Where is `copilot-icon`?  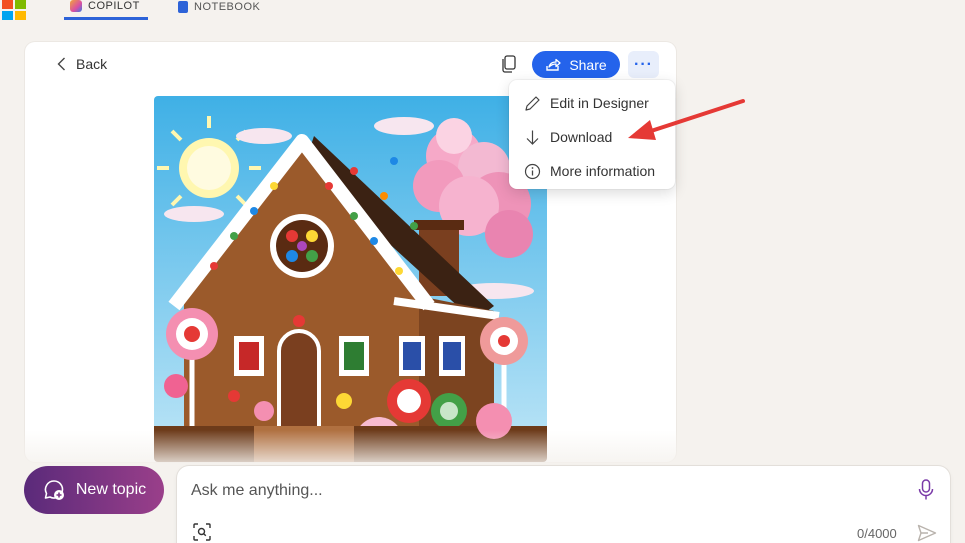
copilot-icon is located at coordinates (76, 6).